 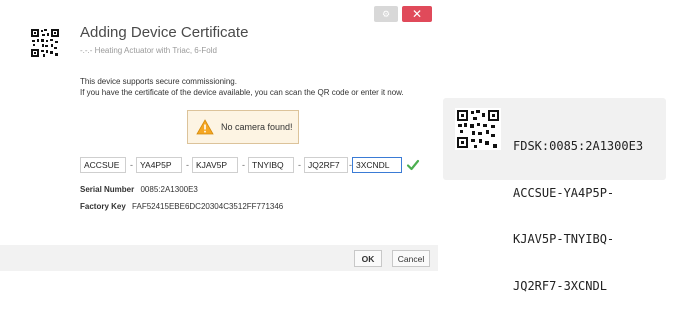 I want to click on checkmark-icon, so click(x=413, y=165).